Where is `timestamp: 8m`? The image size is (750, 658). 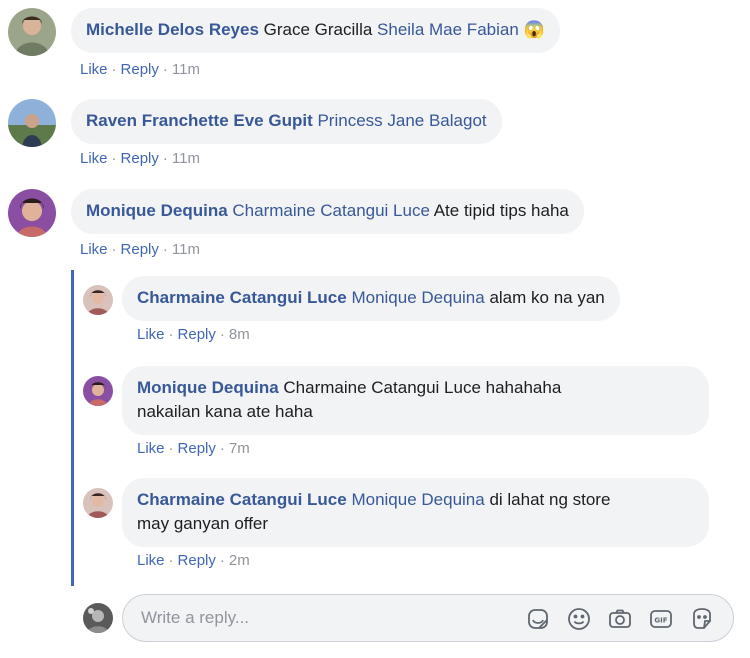 timestamp: 8m is located at coordinates (239, 334).